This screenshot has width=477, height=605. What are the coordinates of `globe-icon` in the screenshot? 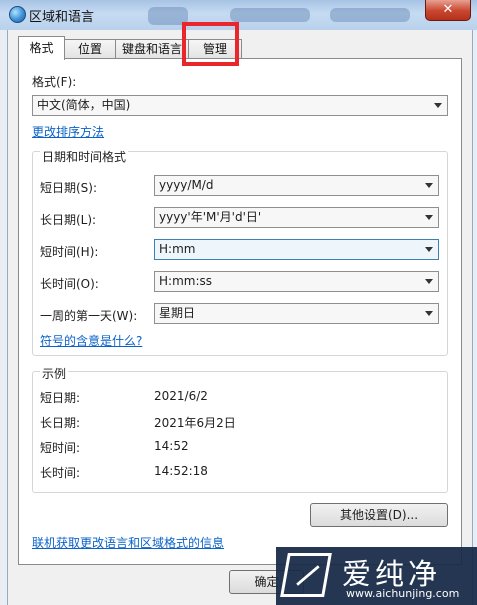 It's located at (17, 14).